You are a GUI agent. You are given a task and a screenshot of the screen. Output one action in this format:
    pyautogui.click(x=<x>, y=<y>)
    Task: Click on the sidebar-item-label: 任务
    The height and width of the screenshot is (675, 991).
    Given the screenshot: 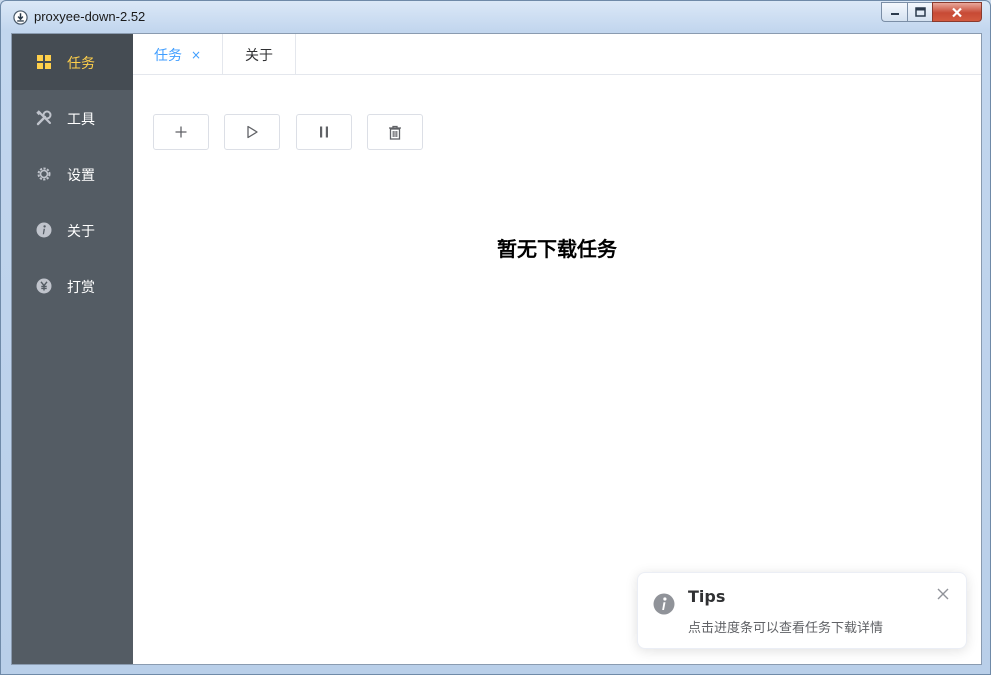 What is the action you would take?
    pyautogui.click(x=81, y=64)
    